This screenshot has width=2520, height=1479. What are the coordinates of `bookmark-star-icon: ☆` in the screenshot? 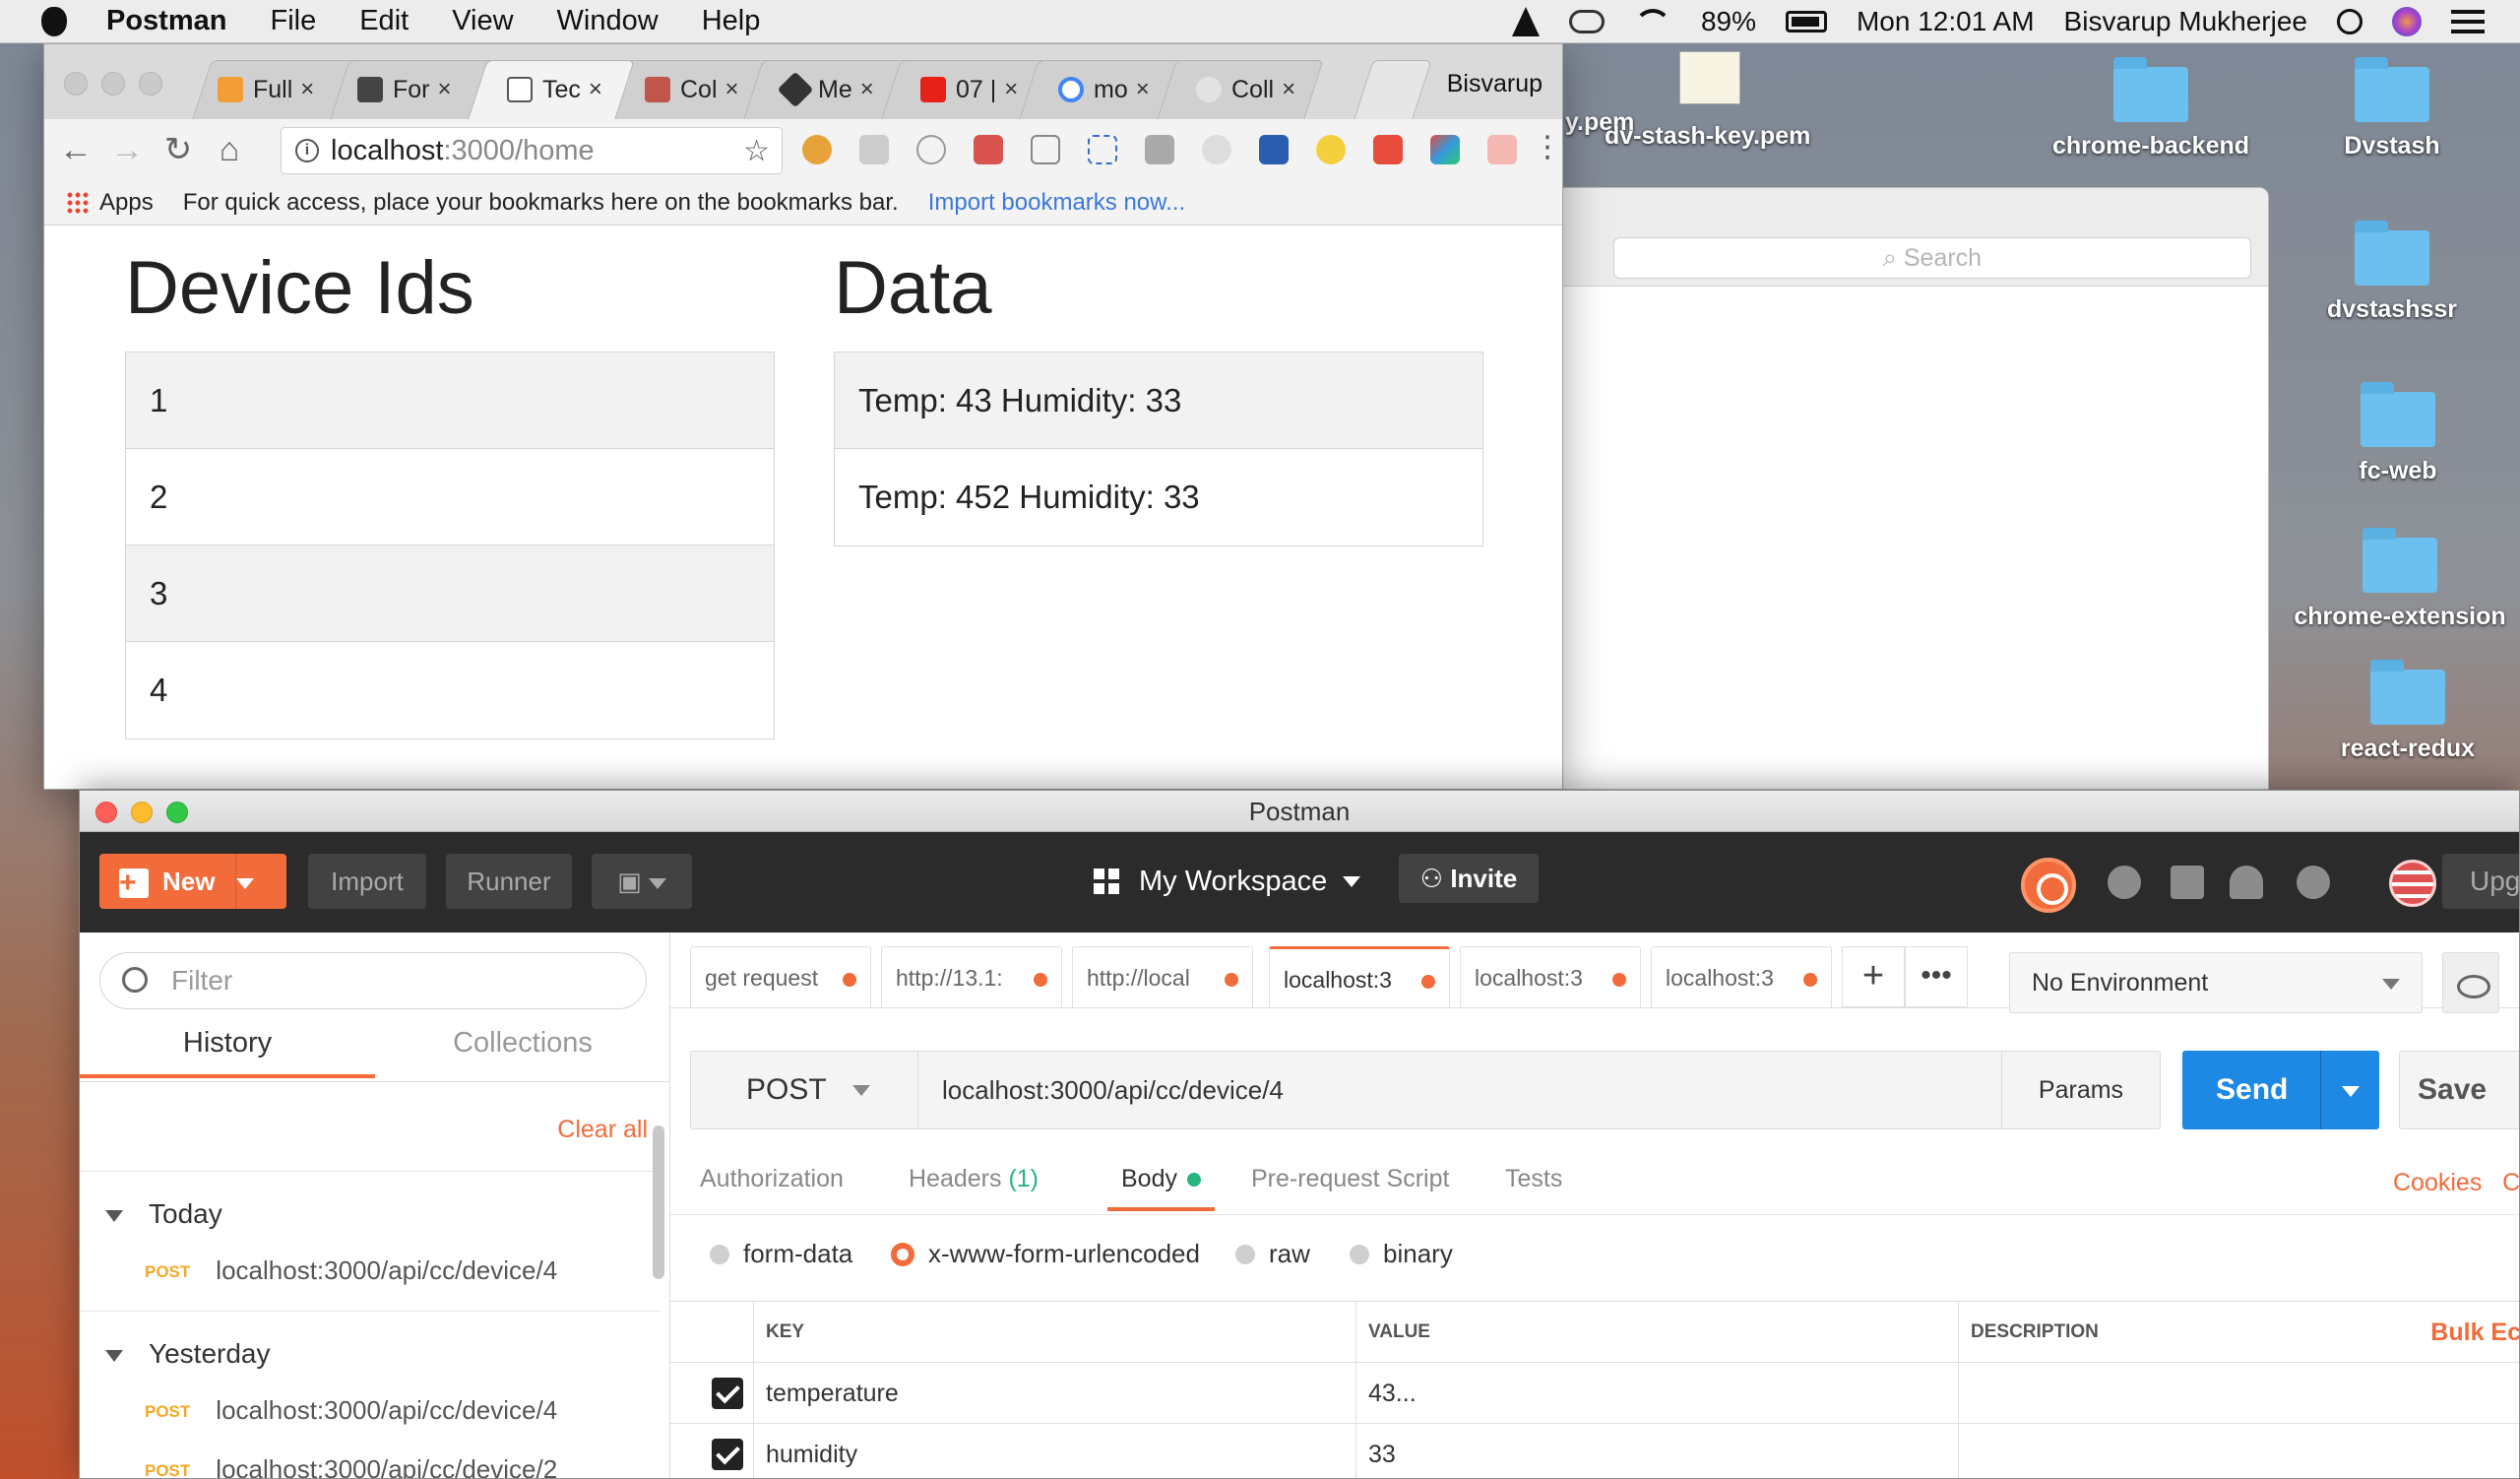 It's located at (756, 151).